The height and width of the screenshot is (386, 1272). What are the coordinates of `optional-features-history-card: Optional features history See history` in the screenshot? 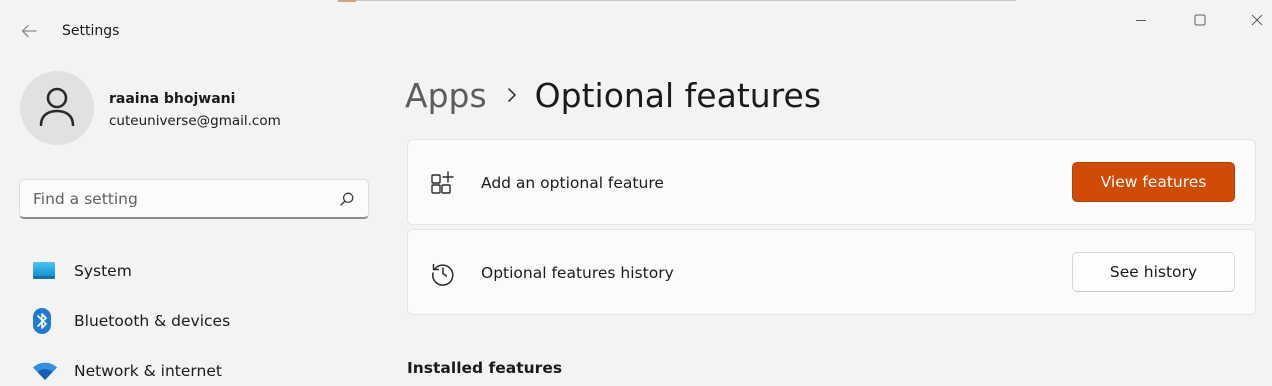 It's located at (831, 272).